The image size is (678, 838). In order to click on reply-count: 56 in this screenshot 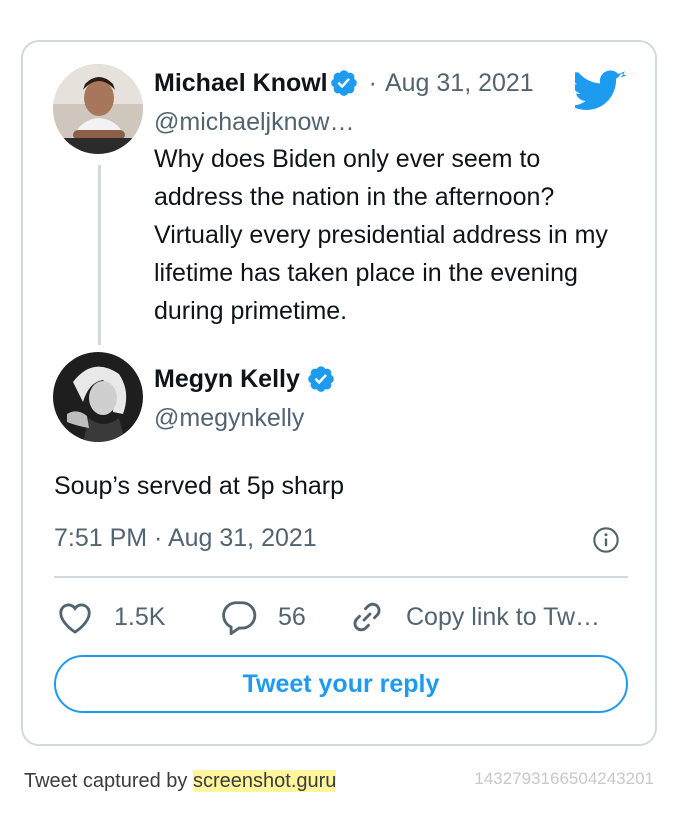, I will do `click(292, 616)`.